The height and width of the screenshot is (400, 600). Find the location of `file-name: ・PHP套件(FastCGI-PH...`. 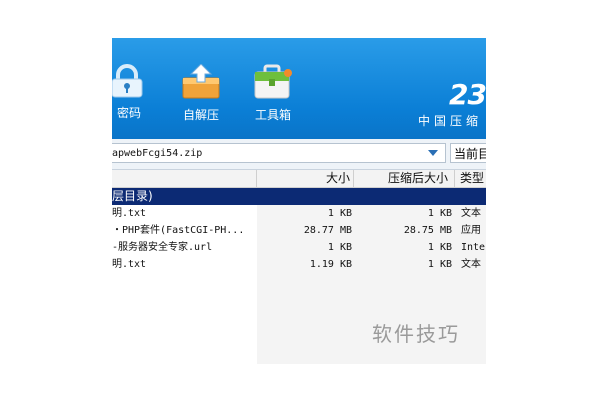

file-name: ・PHP套件(FastCGI-PH... is located at coordinates (178, 230).